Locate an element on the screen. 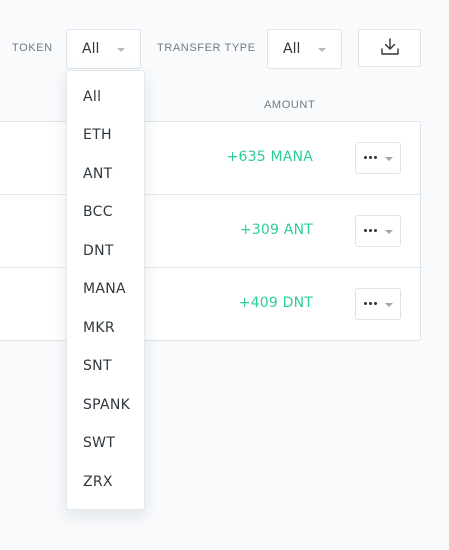 Image resolution: width=449 pixels, height=550 pixels. token-option-dnt: DNT is located at coordinates (98, 251).